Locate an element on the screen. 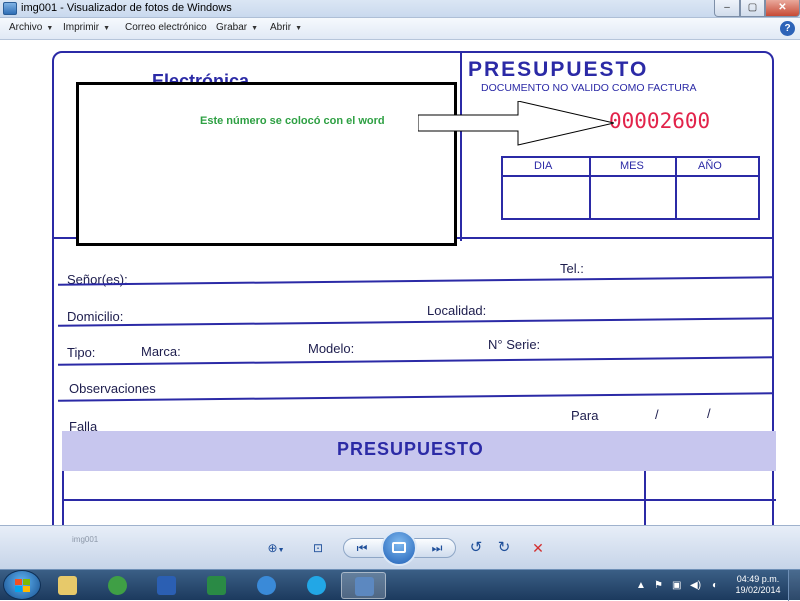 The height and width of the screenshot is (601, 800). taskbar-chrome-button is located at coordinates (117, 585).